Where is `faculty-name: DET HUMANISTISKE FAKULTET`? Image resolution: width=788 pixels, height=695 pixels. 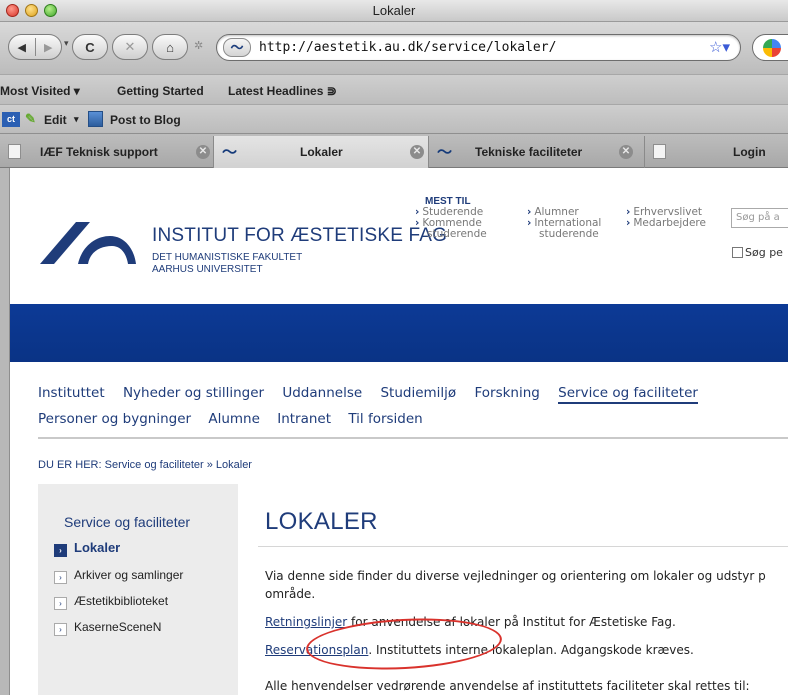 faculty-name: DET HUMANISTISKE FAKULTET is located at coordinates (227, 257).